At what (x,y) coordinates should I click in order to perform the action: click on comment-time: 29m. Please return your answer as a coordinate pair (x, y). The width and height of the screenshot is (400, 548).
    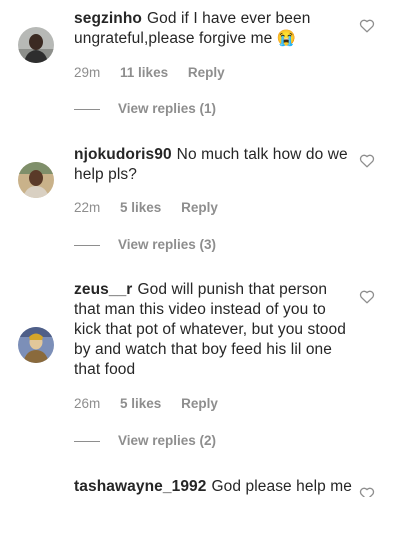
    Looking at the image, I should click on (87, 72).